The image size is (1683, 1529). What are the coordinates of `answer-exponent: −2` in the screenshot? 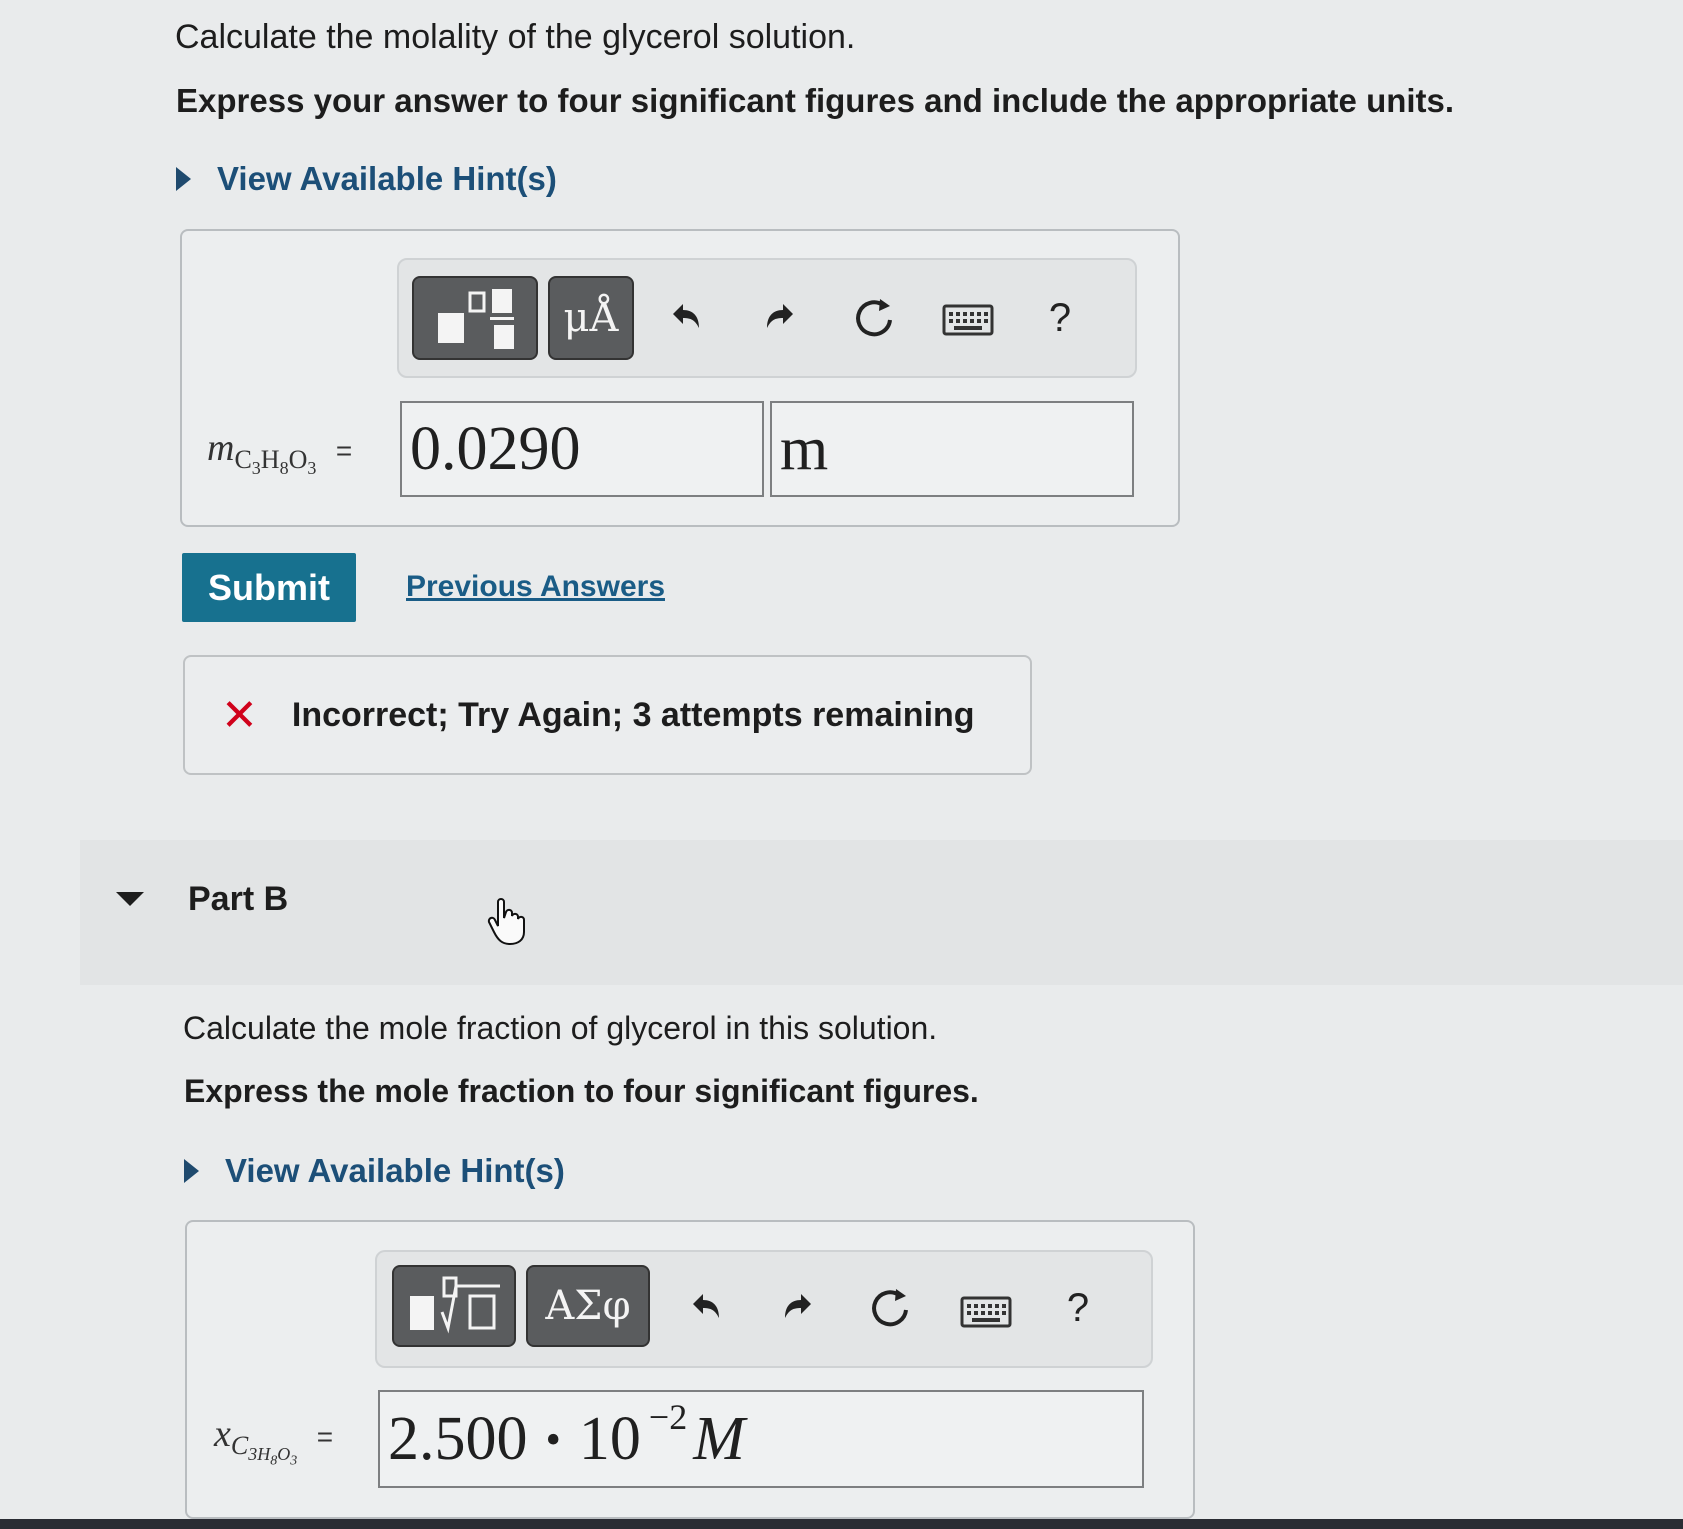 It's located at (668, 1417).